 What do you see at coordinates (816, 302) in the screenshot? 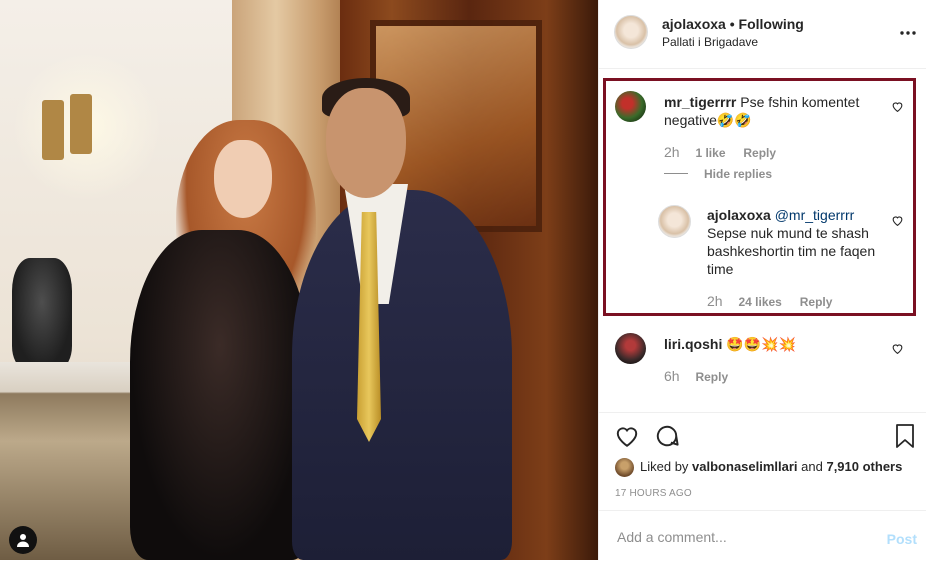
I see `reply-reply-button: Reply` at bounding box center [816, 302].